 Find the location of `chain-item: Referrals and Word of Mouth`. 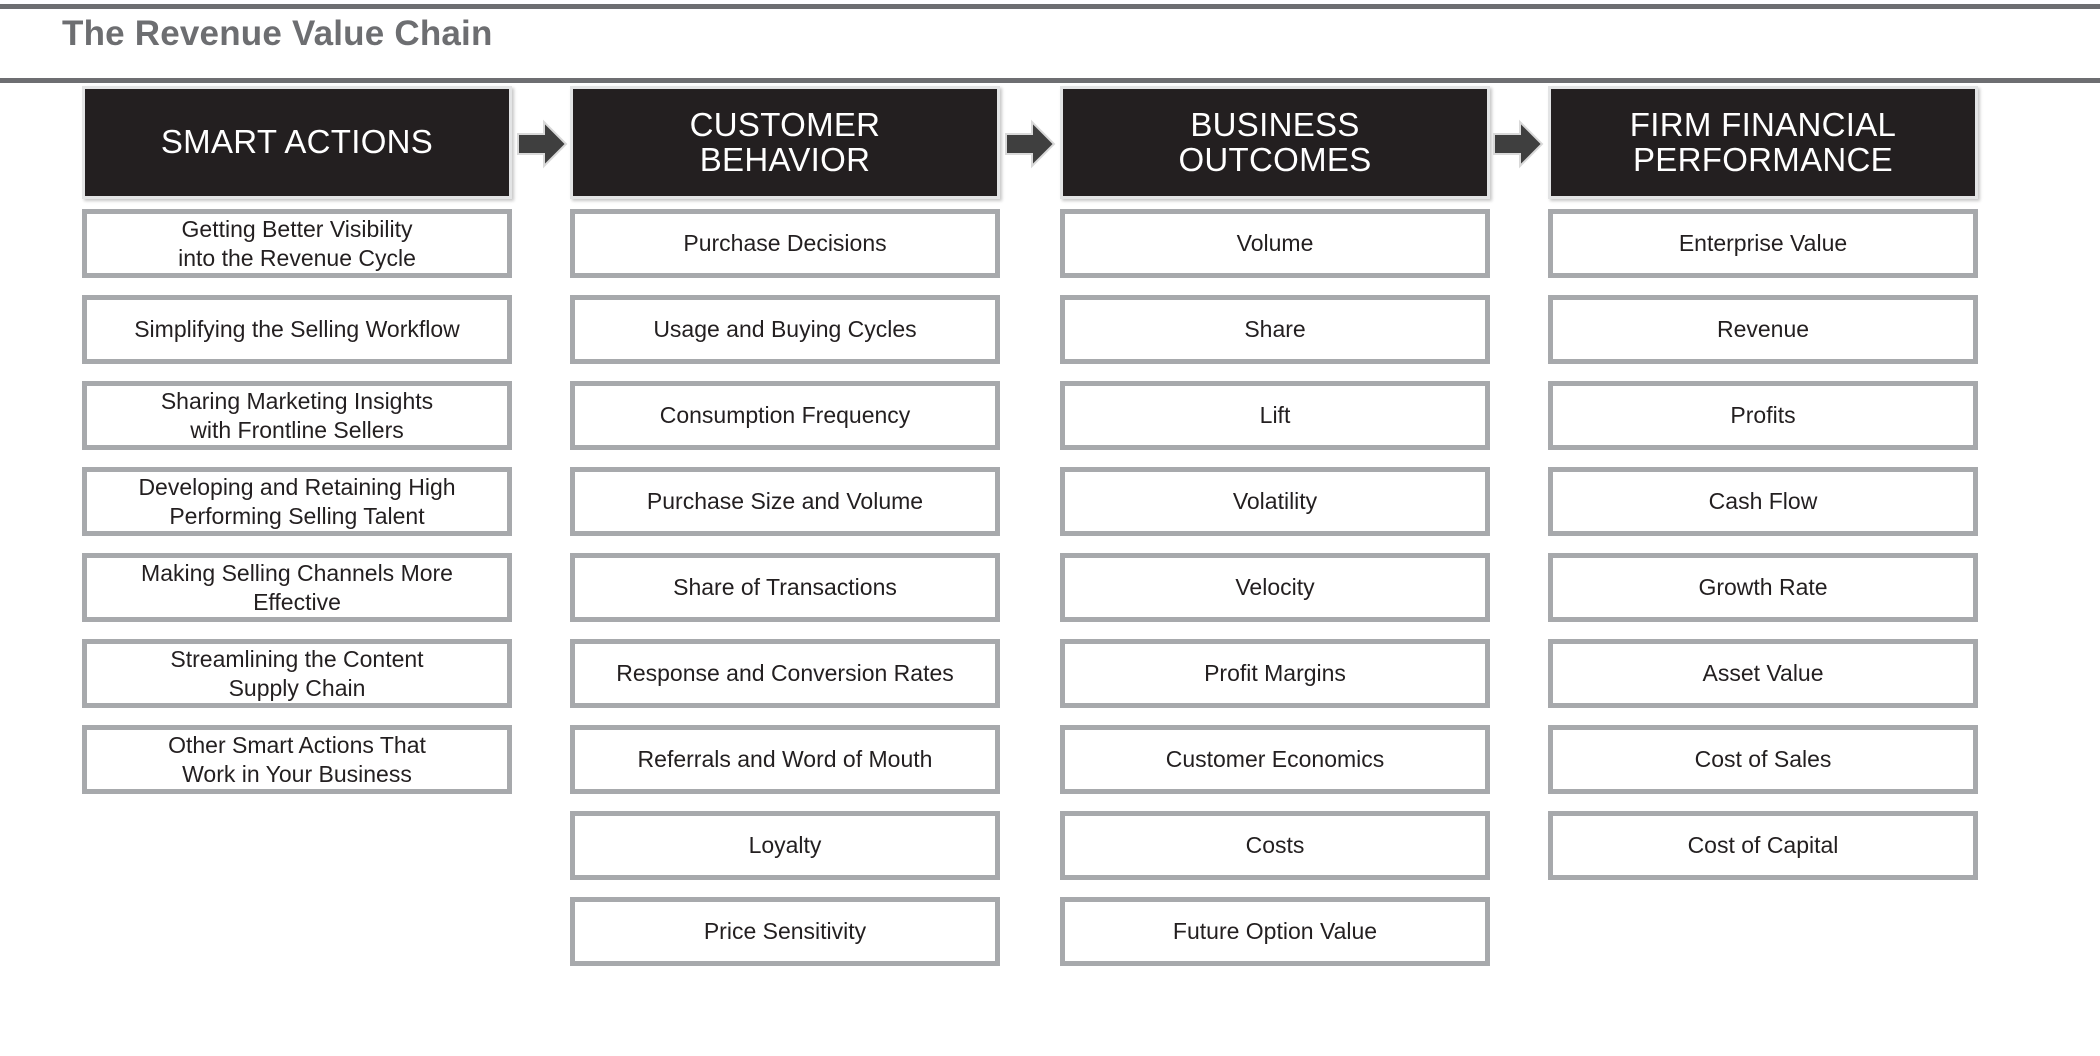

chain-item: Referrals and Word of Mouth is located at coordinates (785, 759).